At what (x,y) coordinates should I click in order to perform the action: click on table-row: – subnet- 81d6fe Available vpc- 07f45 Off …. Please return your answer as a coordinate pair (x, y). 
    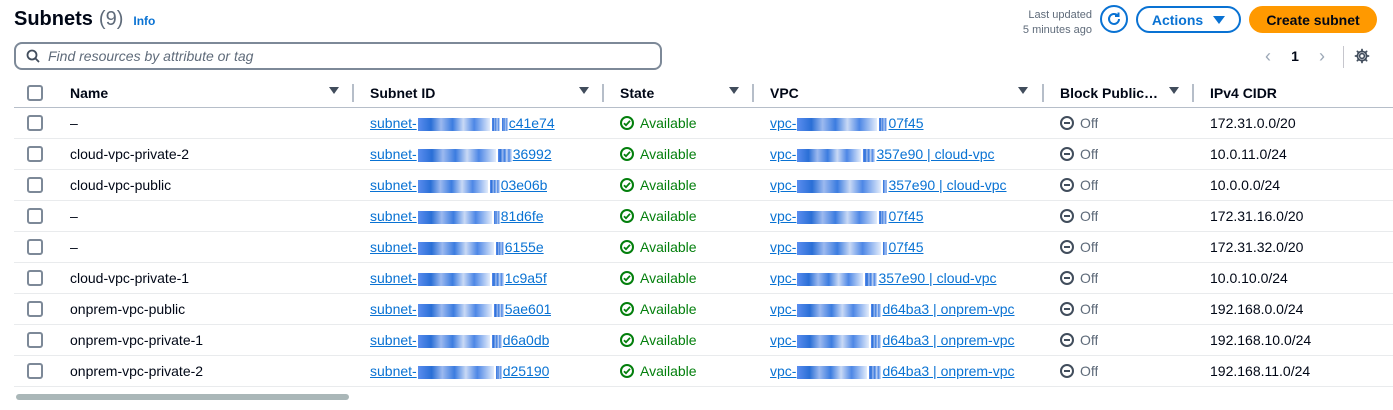
    Looking at the image, I should click on (703, 216).